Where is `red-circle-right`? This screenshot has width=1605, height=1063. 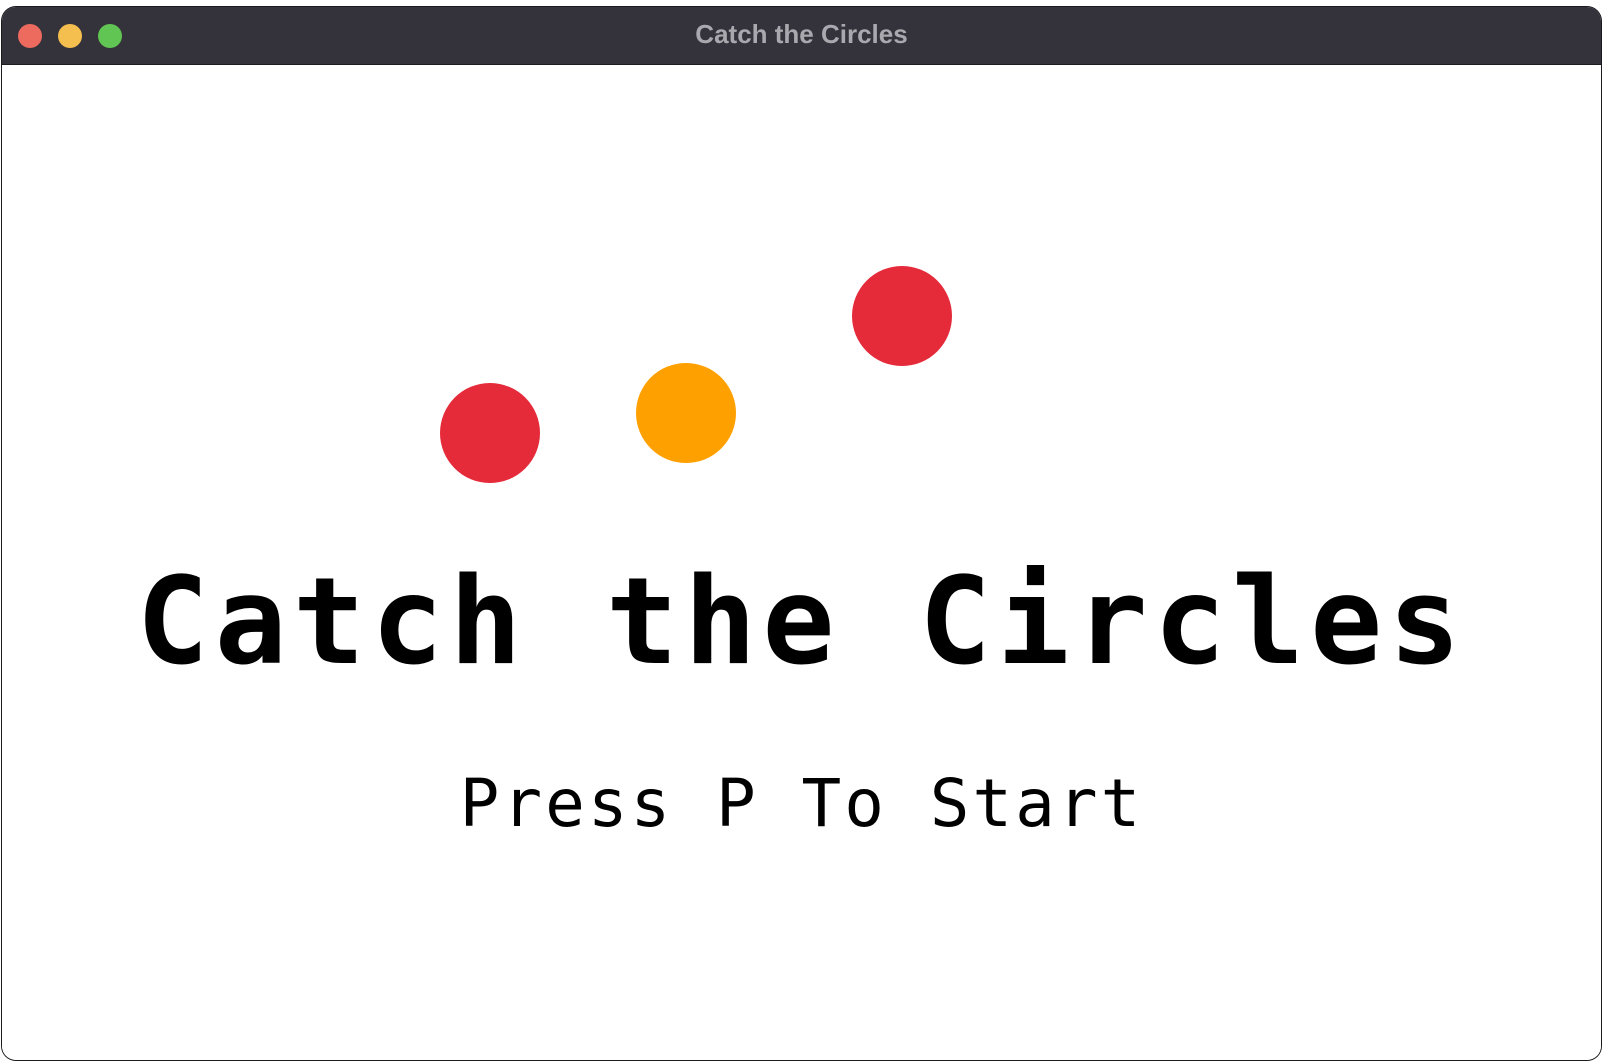
red-circle-right is located at coordinates (902, 316).